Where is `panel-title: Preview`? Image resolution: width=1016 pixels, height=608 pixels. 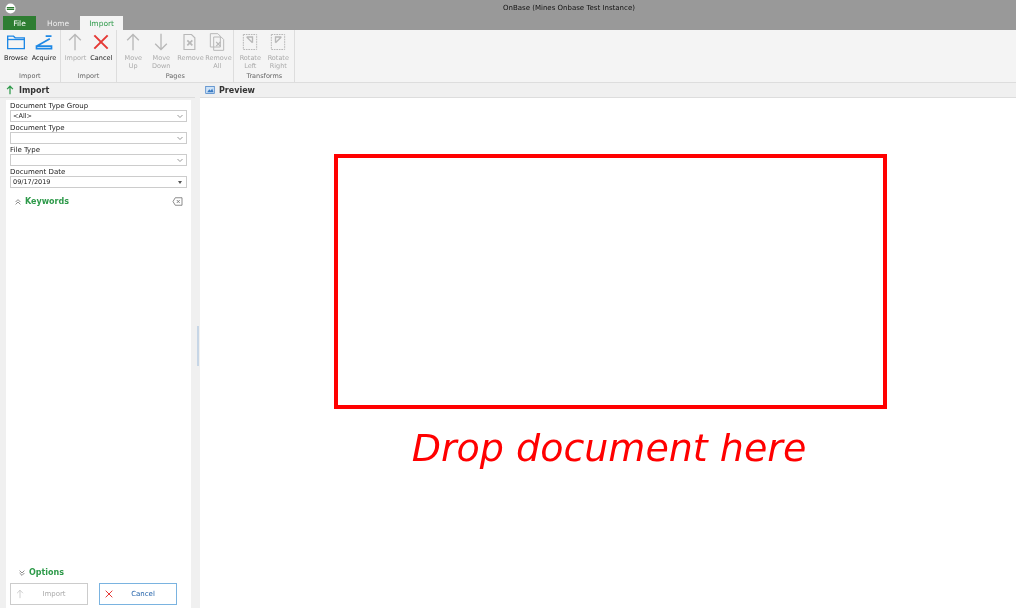 panel-title: Preview is located at coordinates (237, 90).